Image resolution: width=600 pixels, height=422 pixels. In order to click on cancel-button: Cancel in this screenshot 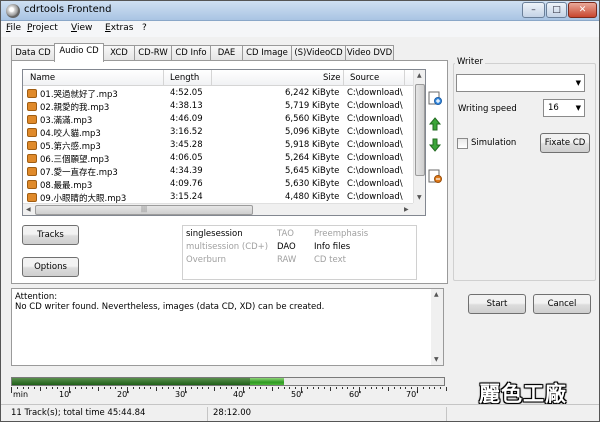, I will do `click(562, 304)`.